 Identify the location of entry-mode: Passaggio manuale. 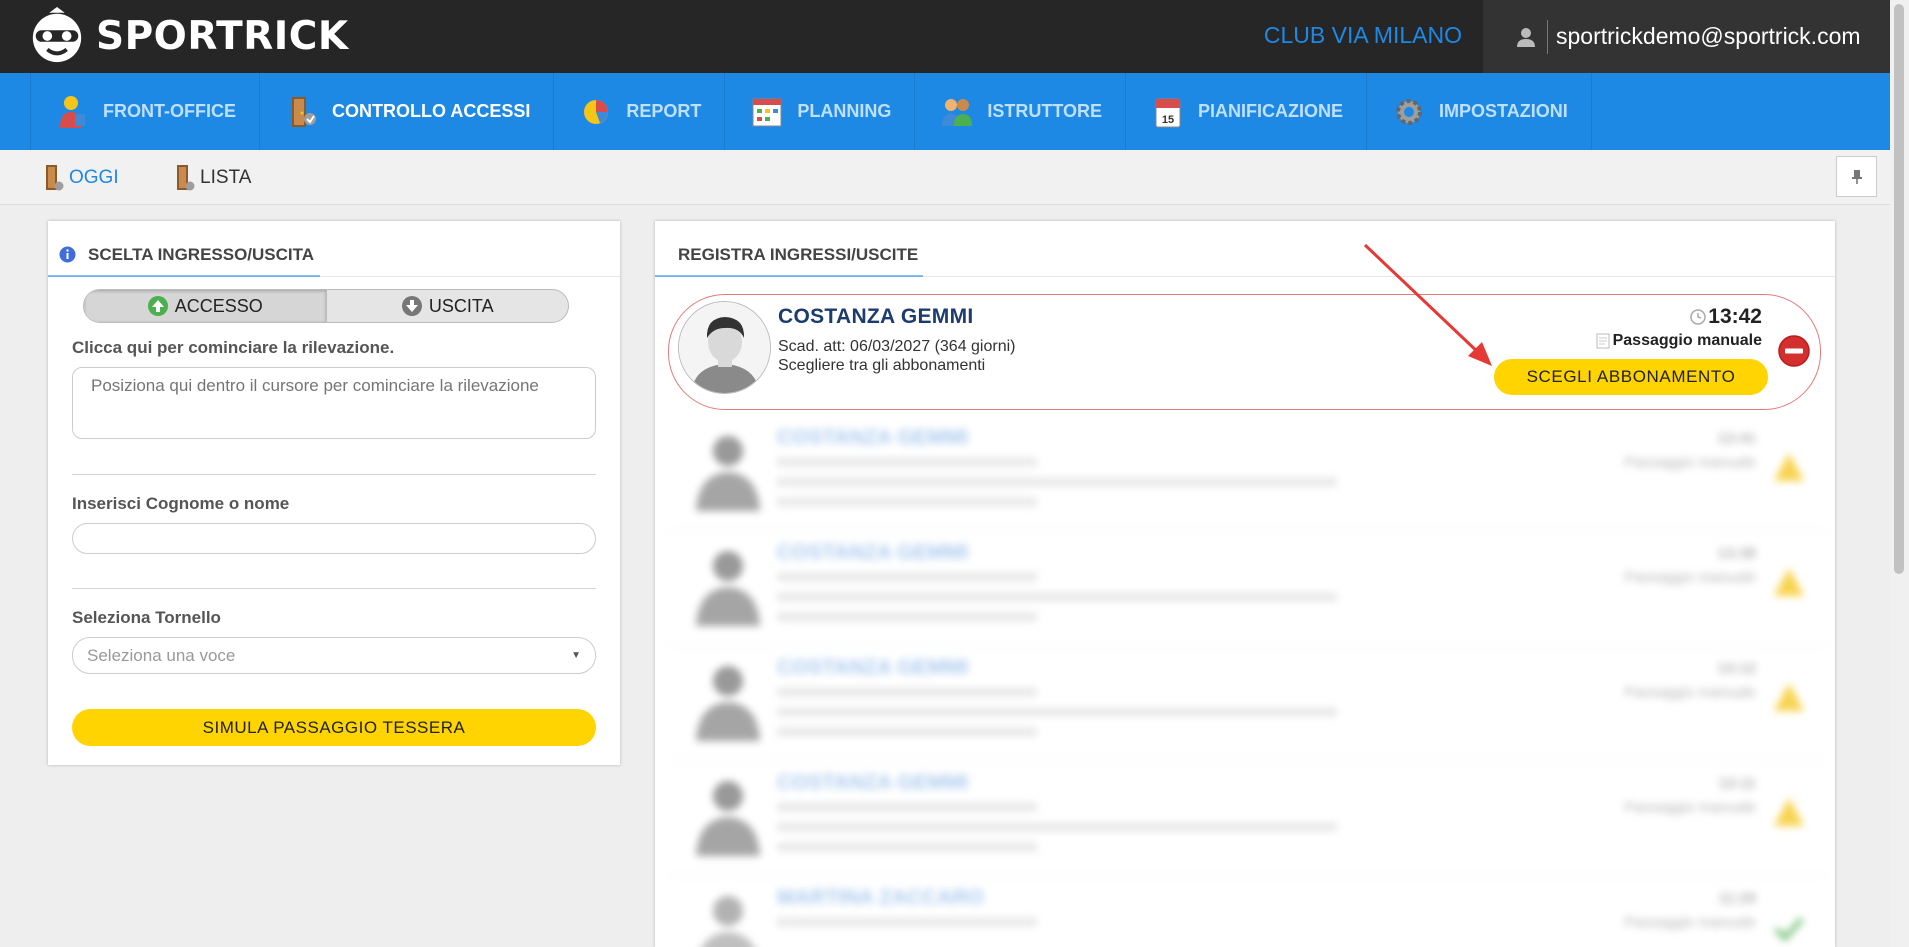
(1679, 341).